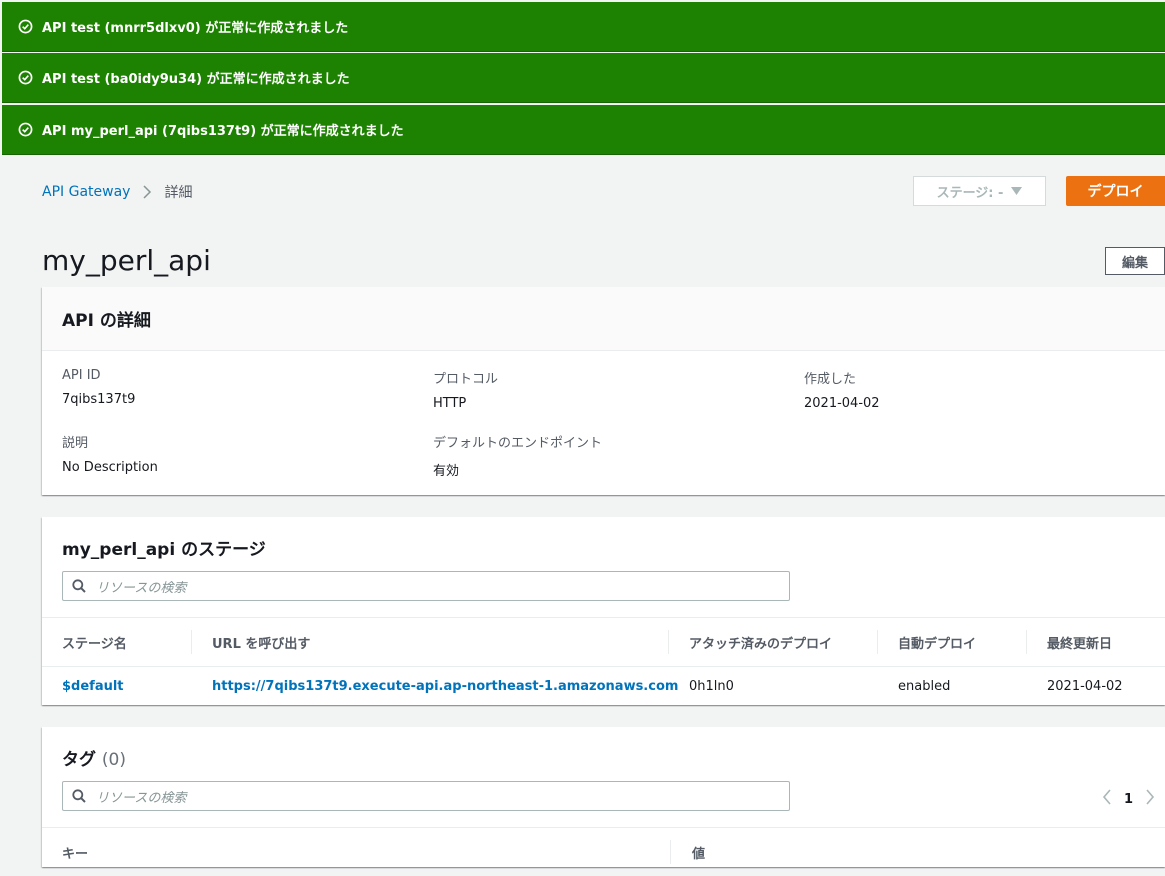 This screenshot has height=876, width=1165. What do you see at coordinates (110, 453) in the screenshot?
I see `field-description: 説明 No Description` at bounding box center [110, 453].